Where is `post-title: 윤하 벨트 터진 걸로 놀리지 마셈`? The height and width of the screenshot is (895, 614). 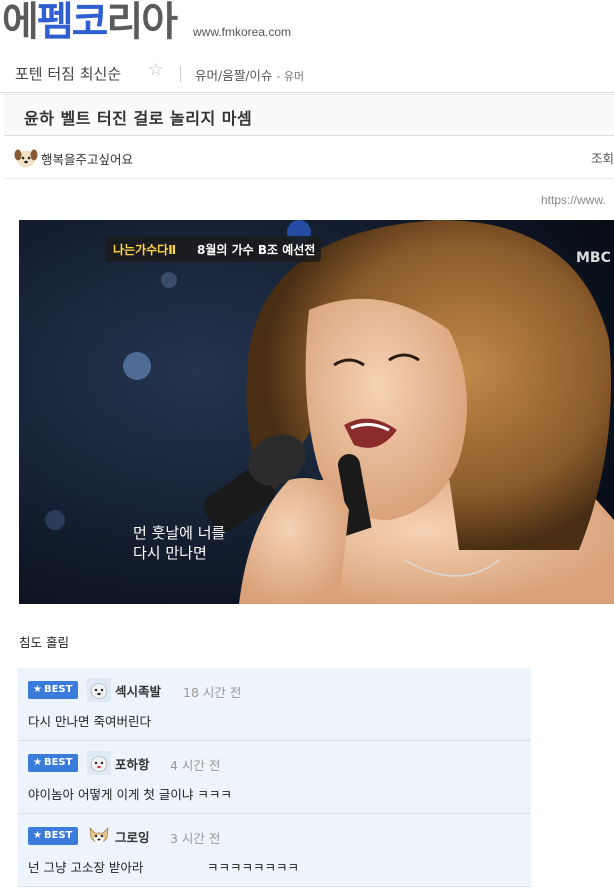
post-title: 윤하 벨트 터진 걸로 놀리지 마셈 is located at coordinates (138, 118).